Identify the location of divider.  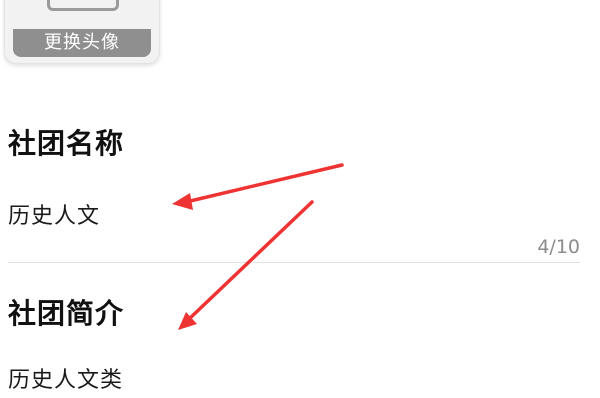
(294, 262).